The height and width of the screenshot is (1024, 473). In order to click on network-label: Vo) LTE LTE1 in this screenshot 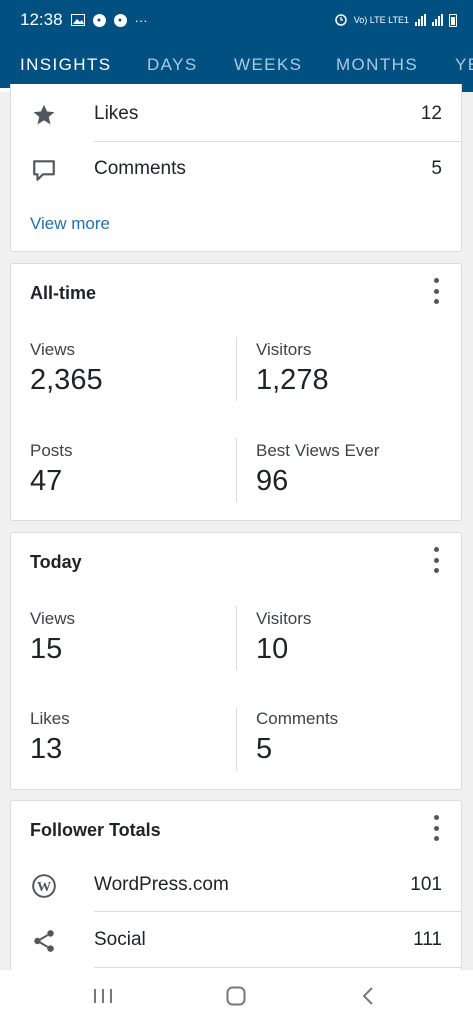, I will do `click(381, 20)`.